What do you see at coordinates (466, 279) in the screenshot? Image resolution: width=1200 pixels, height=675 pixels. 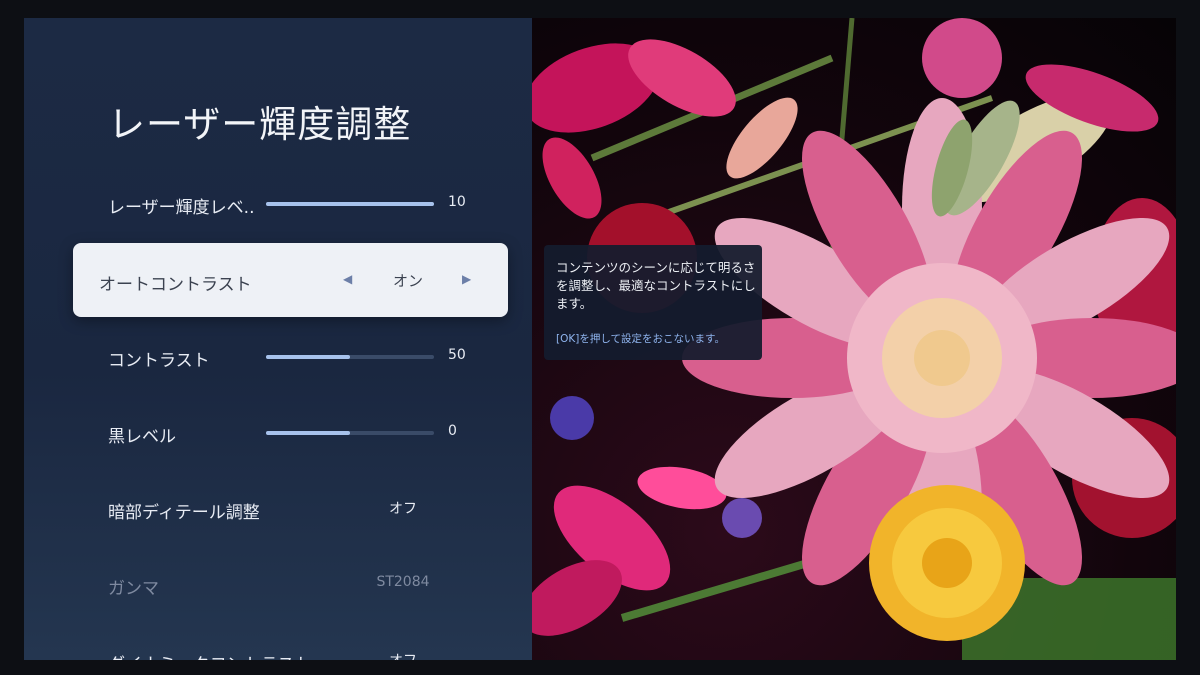 I see `triangle-right-icon: ▶` at bounding box center [466, 279].